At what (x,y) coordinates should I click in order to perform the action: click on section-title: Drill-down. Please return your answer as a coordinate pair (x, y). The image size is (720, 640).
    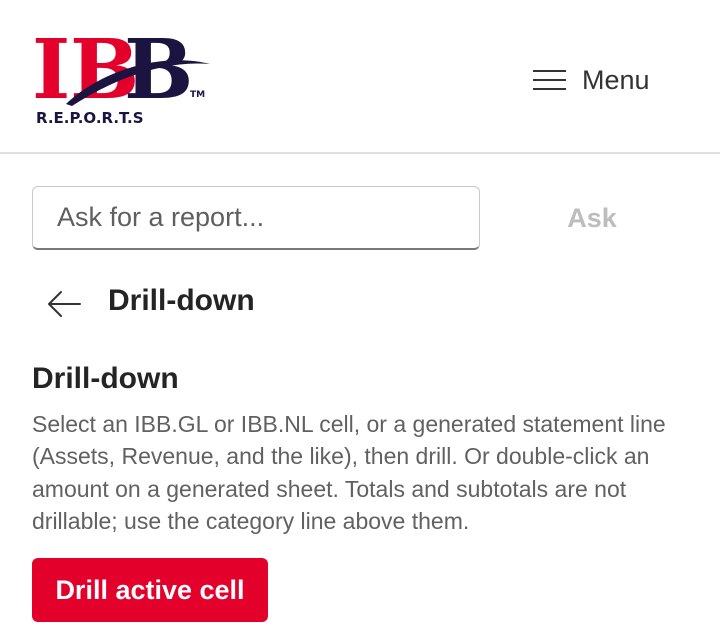
    Looking at the image, I should click on (105, 378).